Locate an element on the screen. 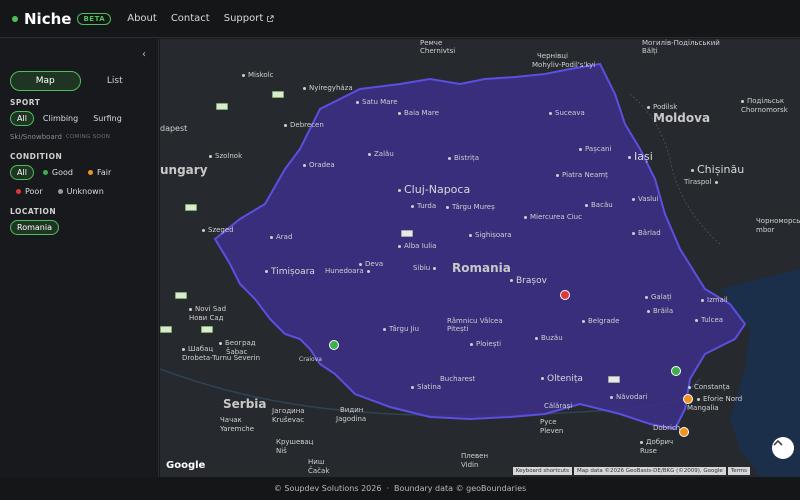 The width and height of the screenshot is (800, 500). map-label-budapest: dapest is located at coordinates (174, 128).